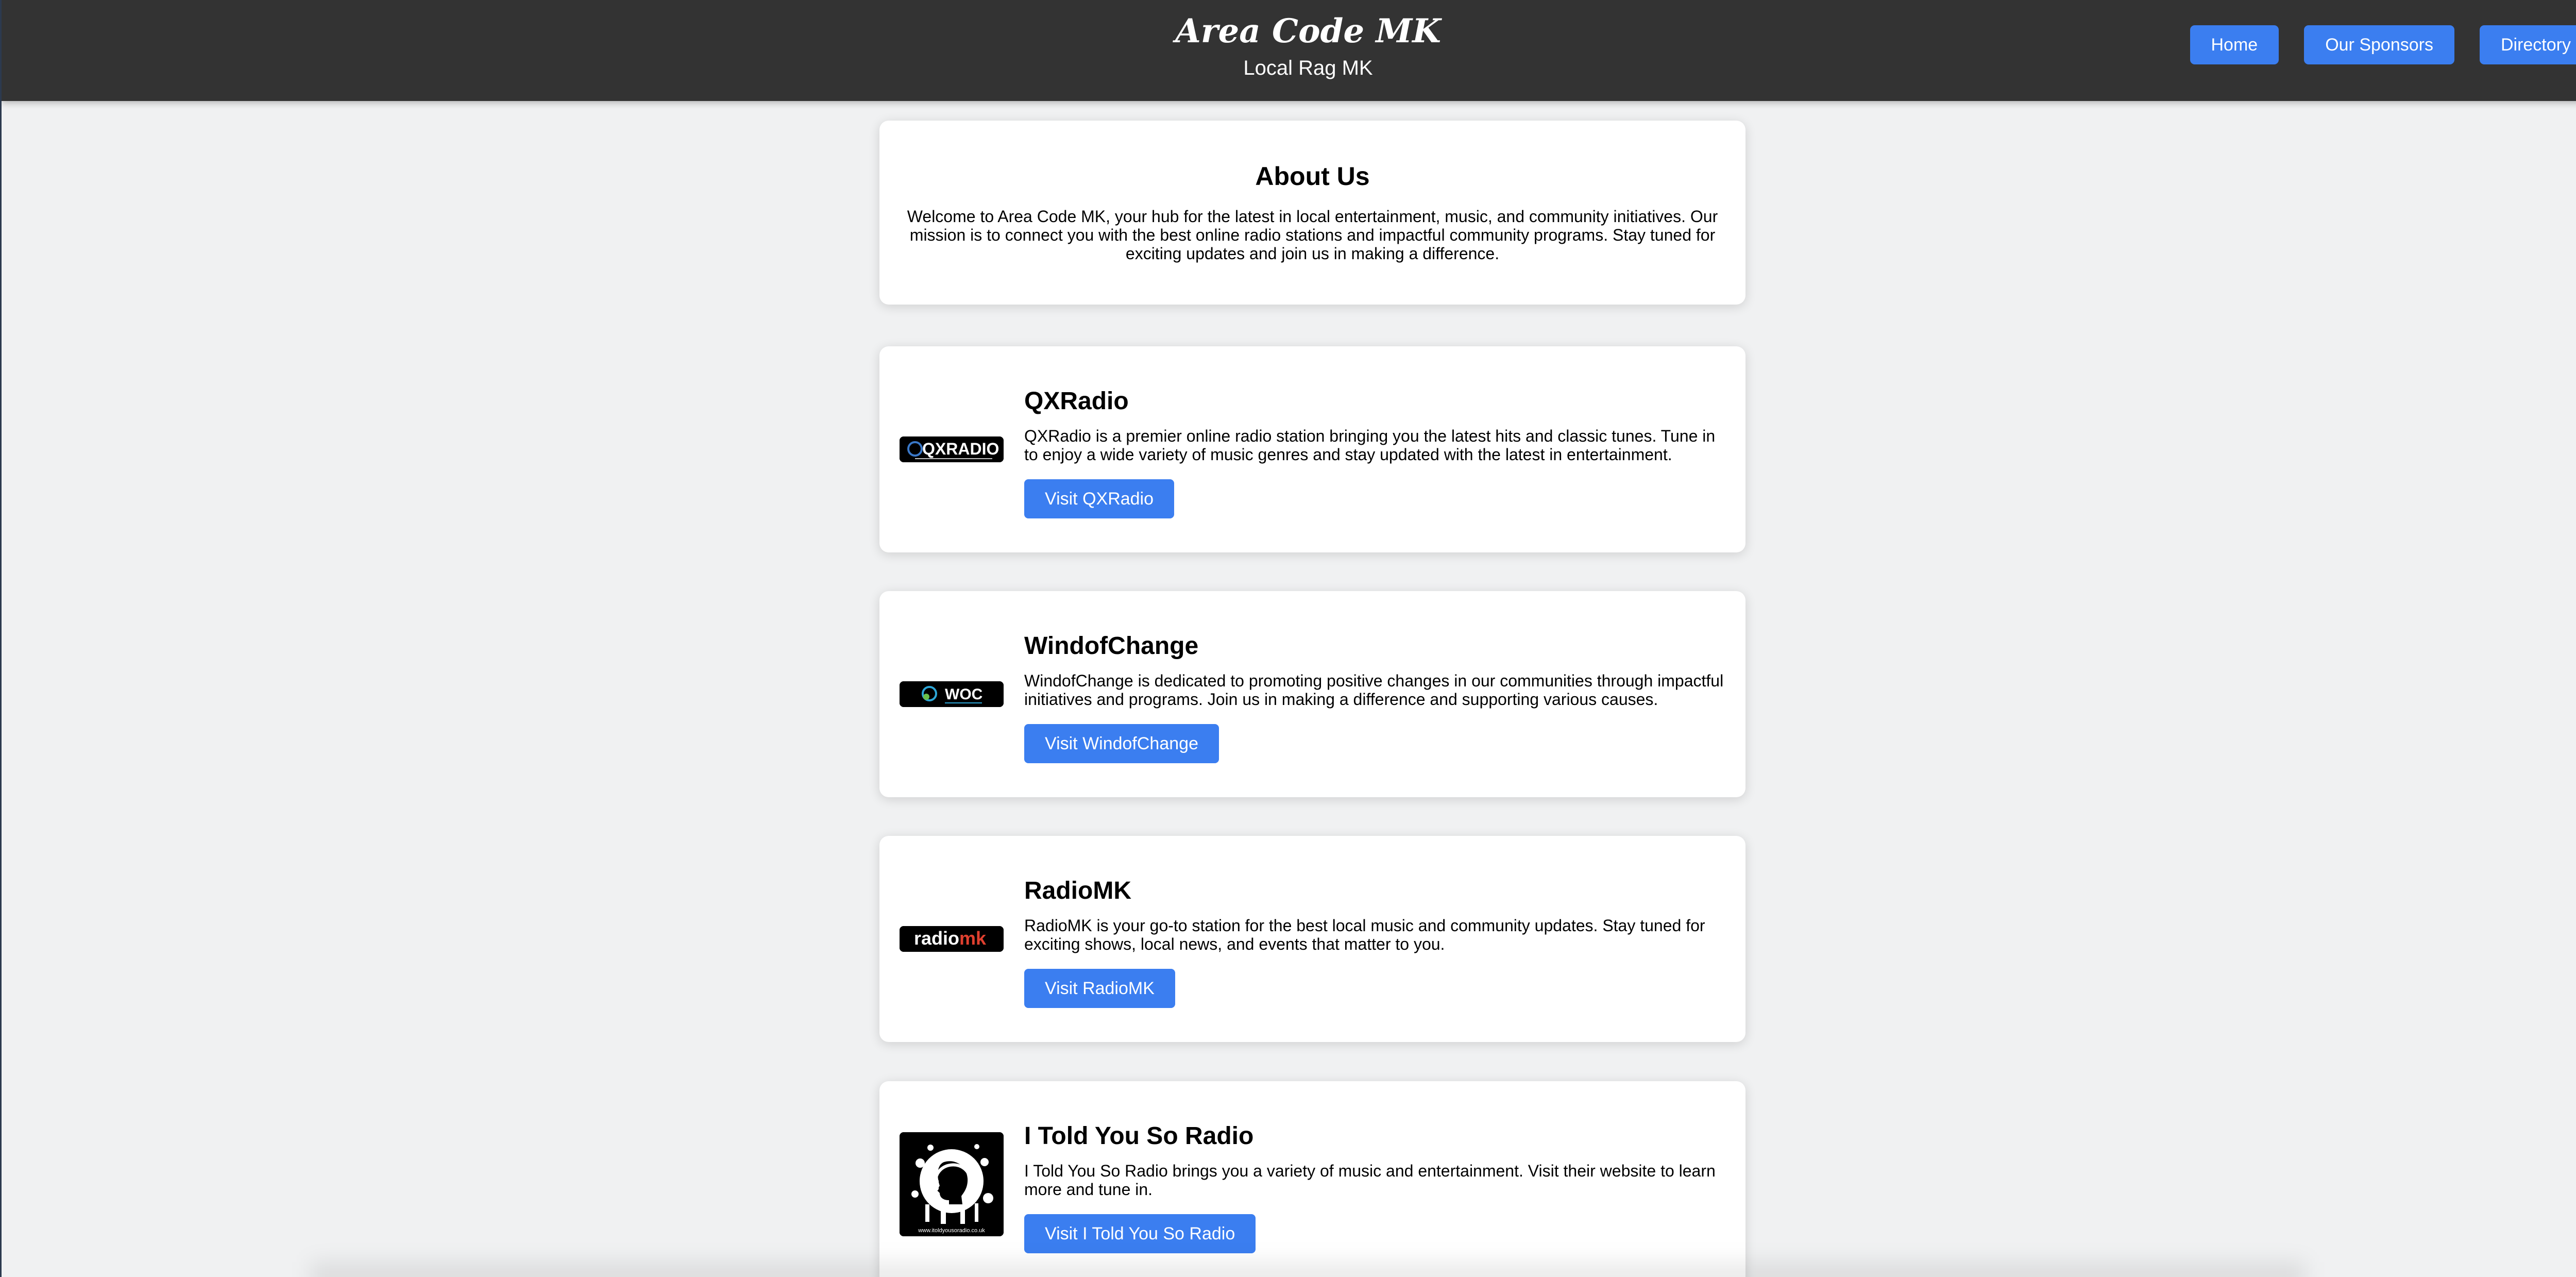  I want to click on windofchange-logo-graphic: WOC, so click(952, 694).